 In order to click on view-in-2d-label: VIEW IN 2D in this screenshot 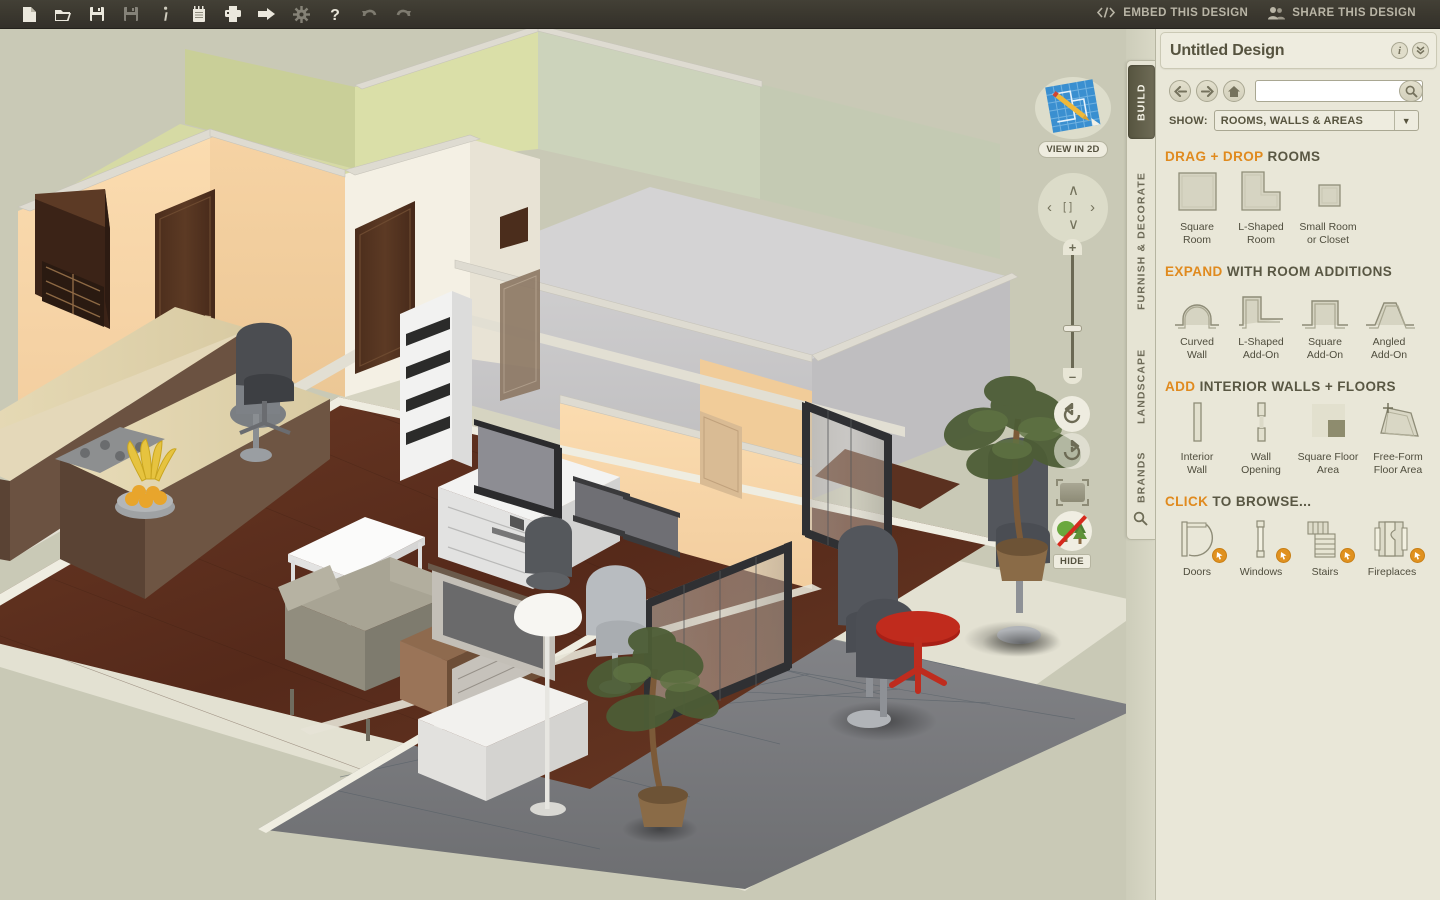, I will do `click(1073, 149)`.